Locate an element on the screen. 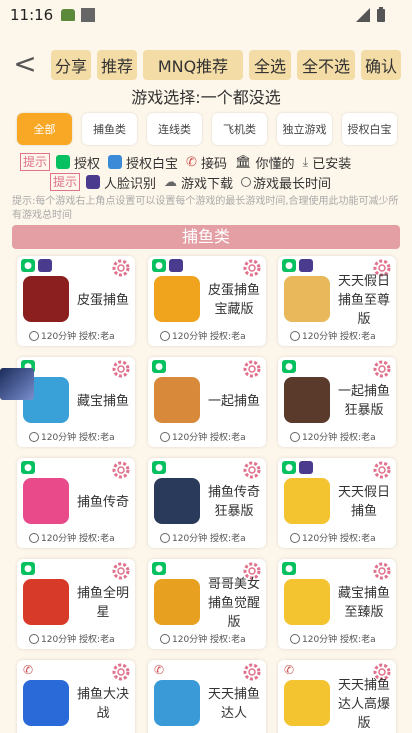  game-card: ✆ 捕鱼大决战 is located at coordinates (76, 696).